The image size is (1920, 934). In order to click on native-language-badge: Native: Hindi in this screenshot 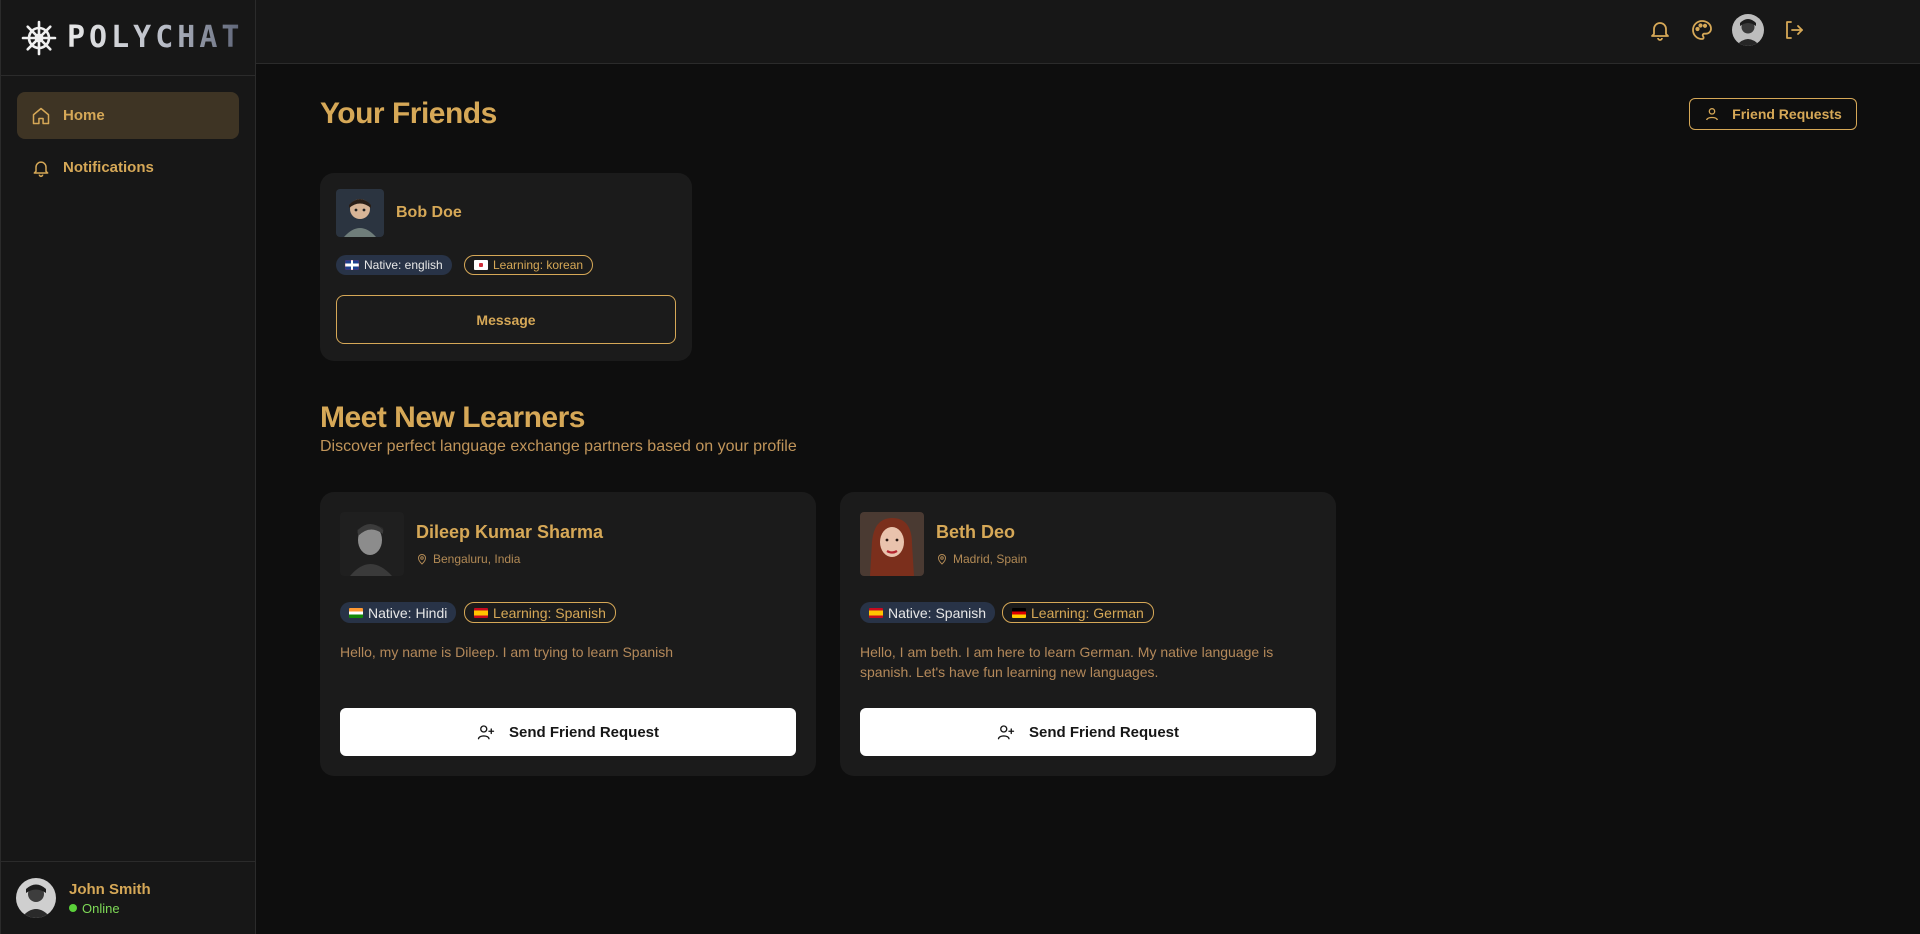, I will do `click(398, 612)`.